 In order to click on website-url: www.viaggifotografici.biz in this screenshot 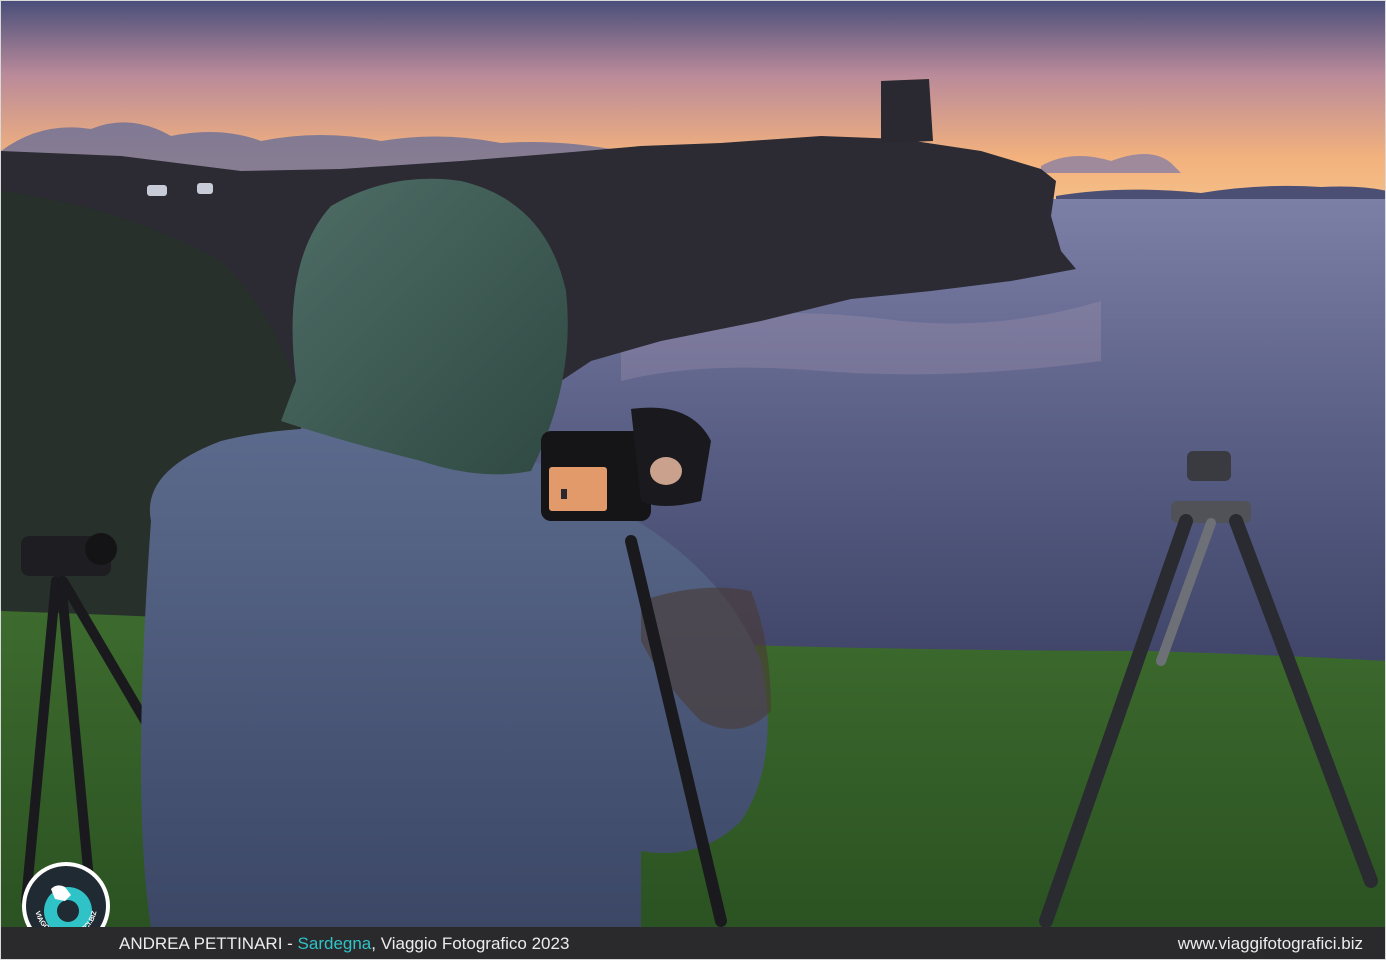, I will do `click(1270, 944)`.